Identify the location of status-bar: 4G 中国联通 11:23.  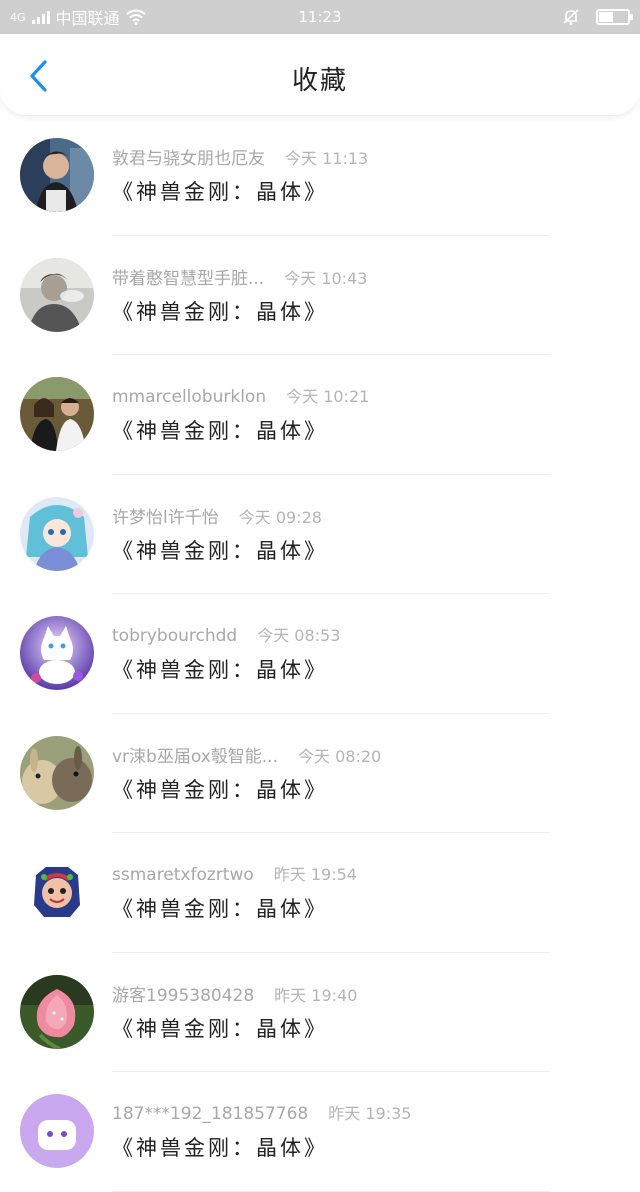
(320, 17).